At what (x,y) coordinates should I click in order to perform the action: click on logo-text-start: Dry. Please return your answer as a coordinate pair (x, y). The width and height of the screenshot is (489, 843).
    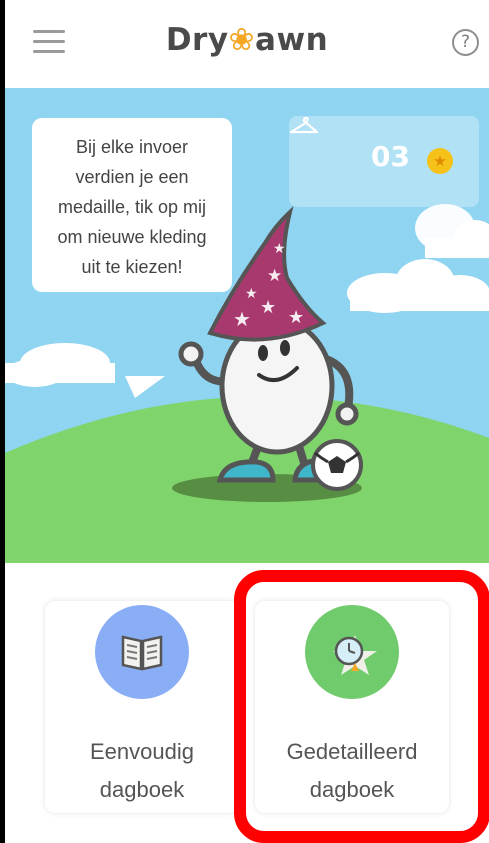
    Looking at the image, I should click on (197, 40).